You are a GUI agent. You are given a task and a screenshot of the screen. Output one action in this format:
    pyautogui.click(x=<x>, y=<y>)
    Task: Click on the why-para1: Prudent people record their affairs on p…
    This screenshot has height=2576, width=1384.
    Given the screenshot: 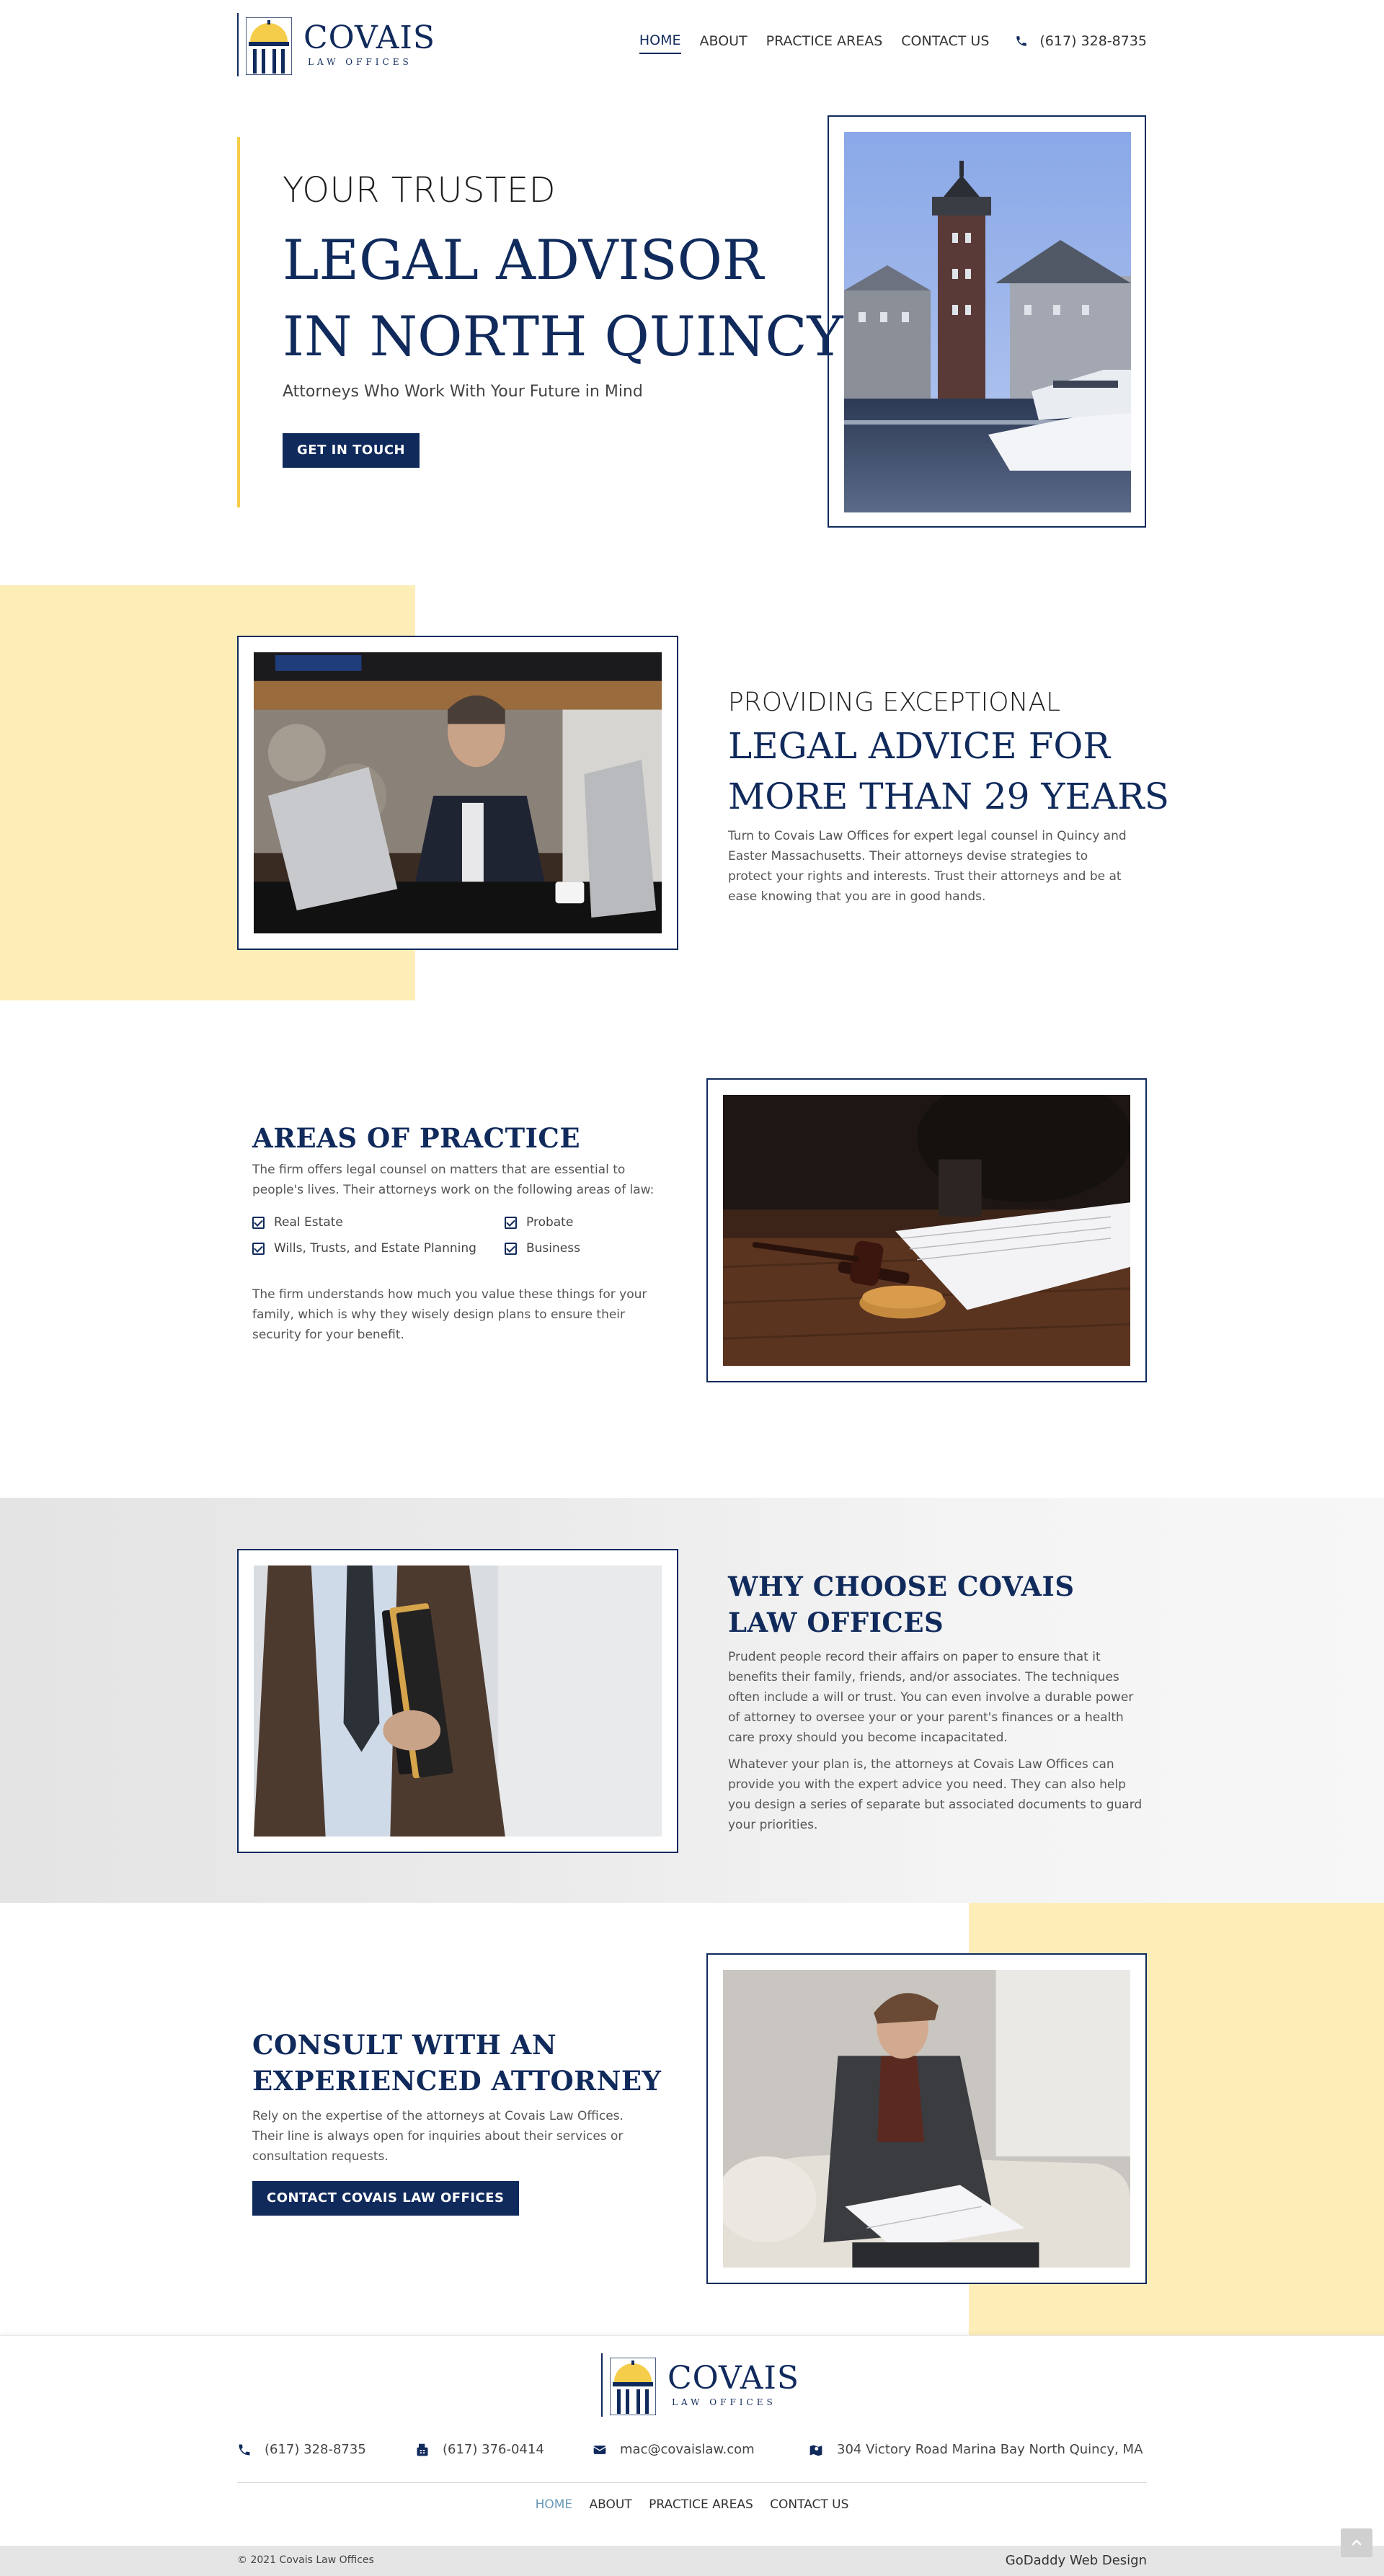 What is the action you would take?
    pyautogui.click(x=931, y=1697)
    